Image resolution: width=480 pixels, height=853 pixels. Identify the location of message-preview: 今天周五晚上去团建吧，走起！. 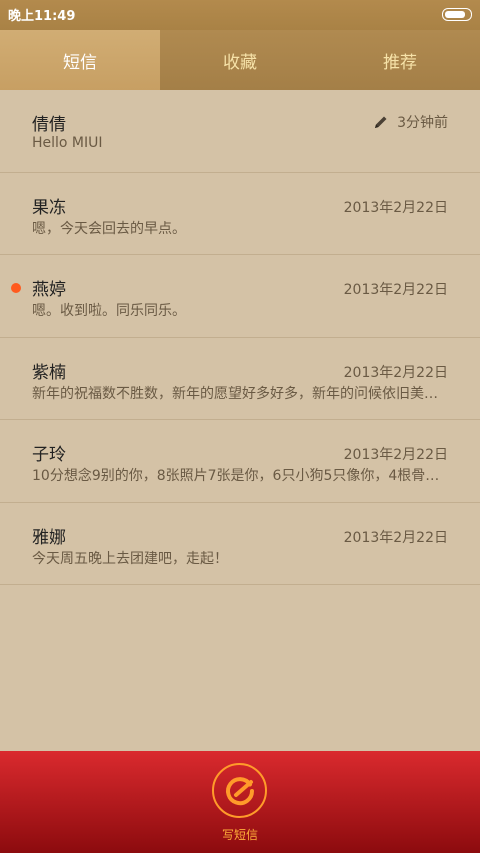
(130, 558).